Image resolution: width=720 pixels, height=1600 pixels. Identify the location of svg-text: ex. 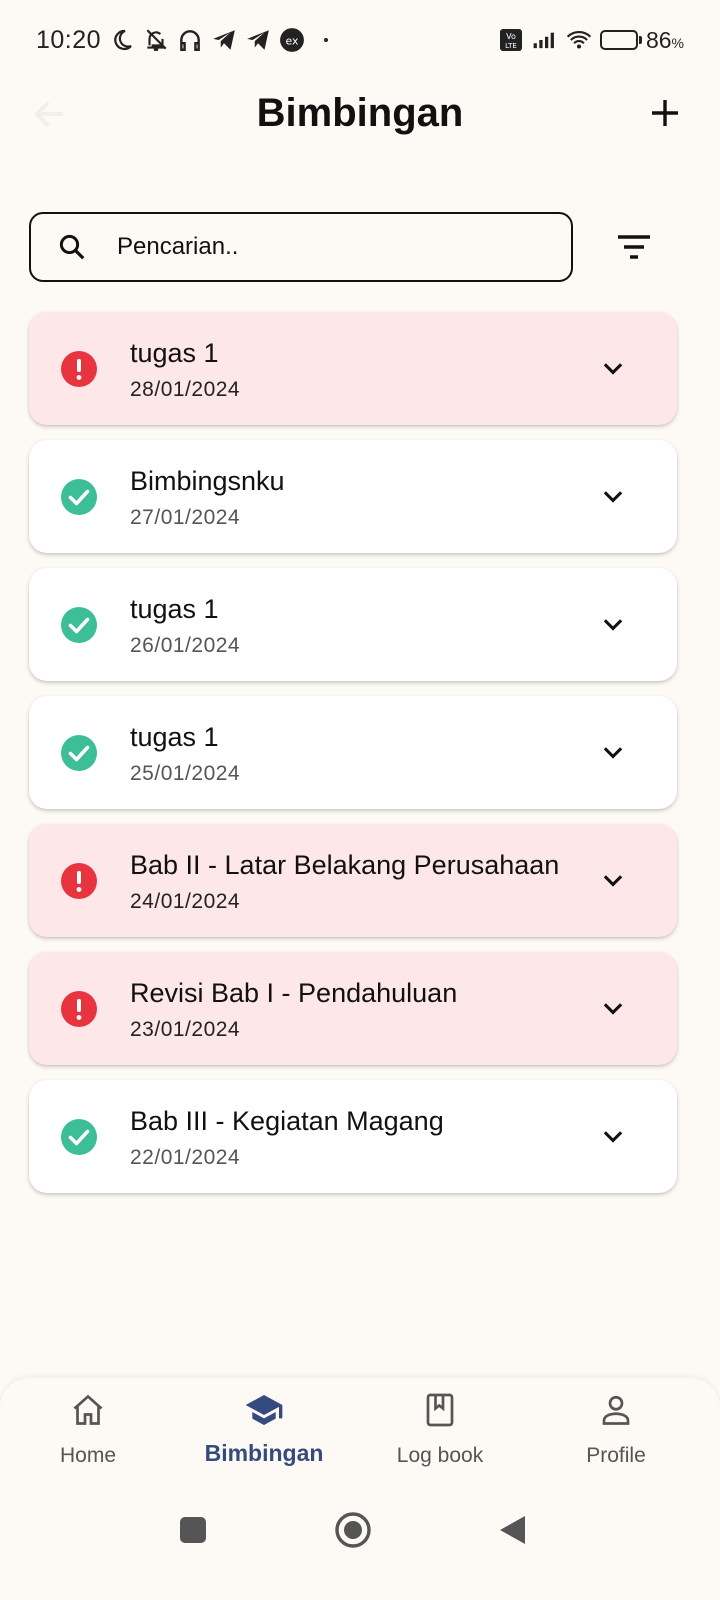
(292, 40).